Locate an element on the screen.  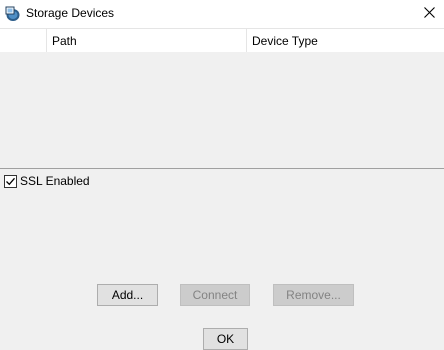
checkmark-icon is located at coordinates (10, 181).